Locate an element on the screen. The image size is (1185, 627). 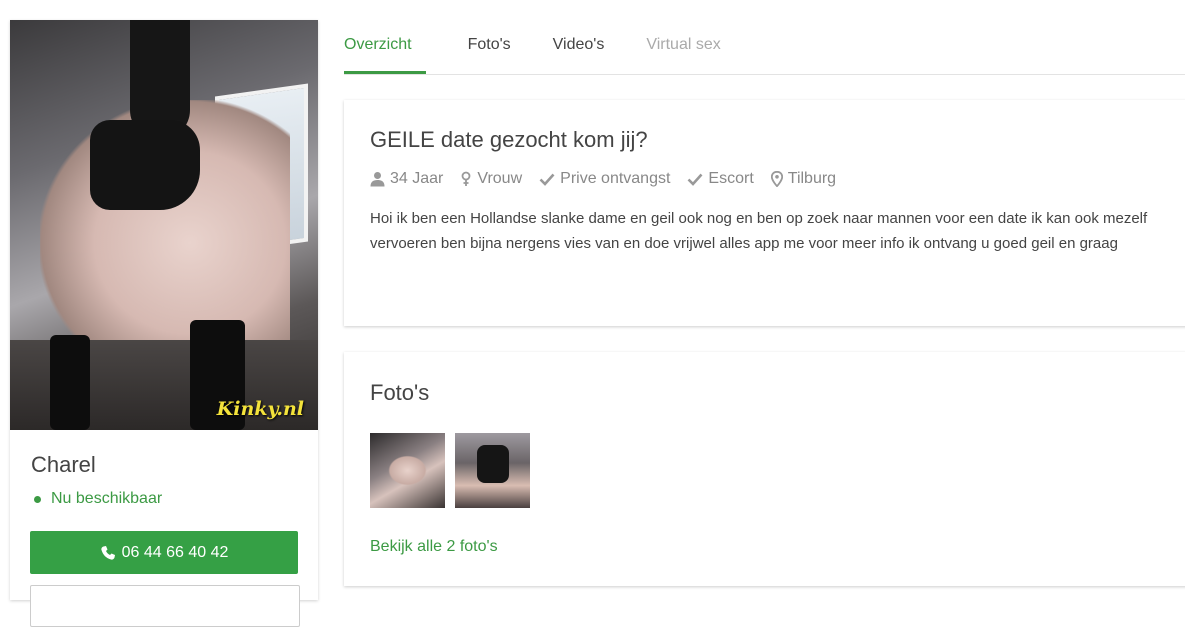
meta-location: Tilburg is located at coordinates (803, 179).